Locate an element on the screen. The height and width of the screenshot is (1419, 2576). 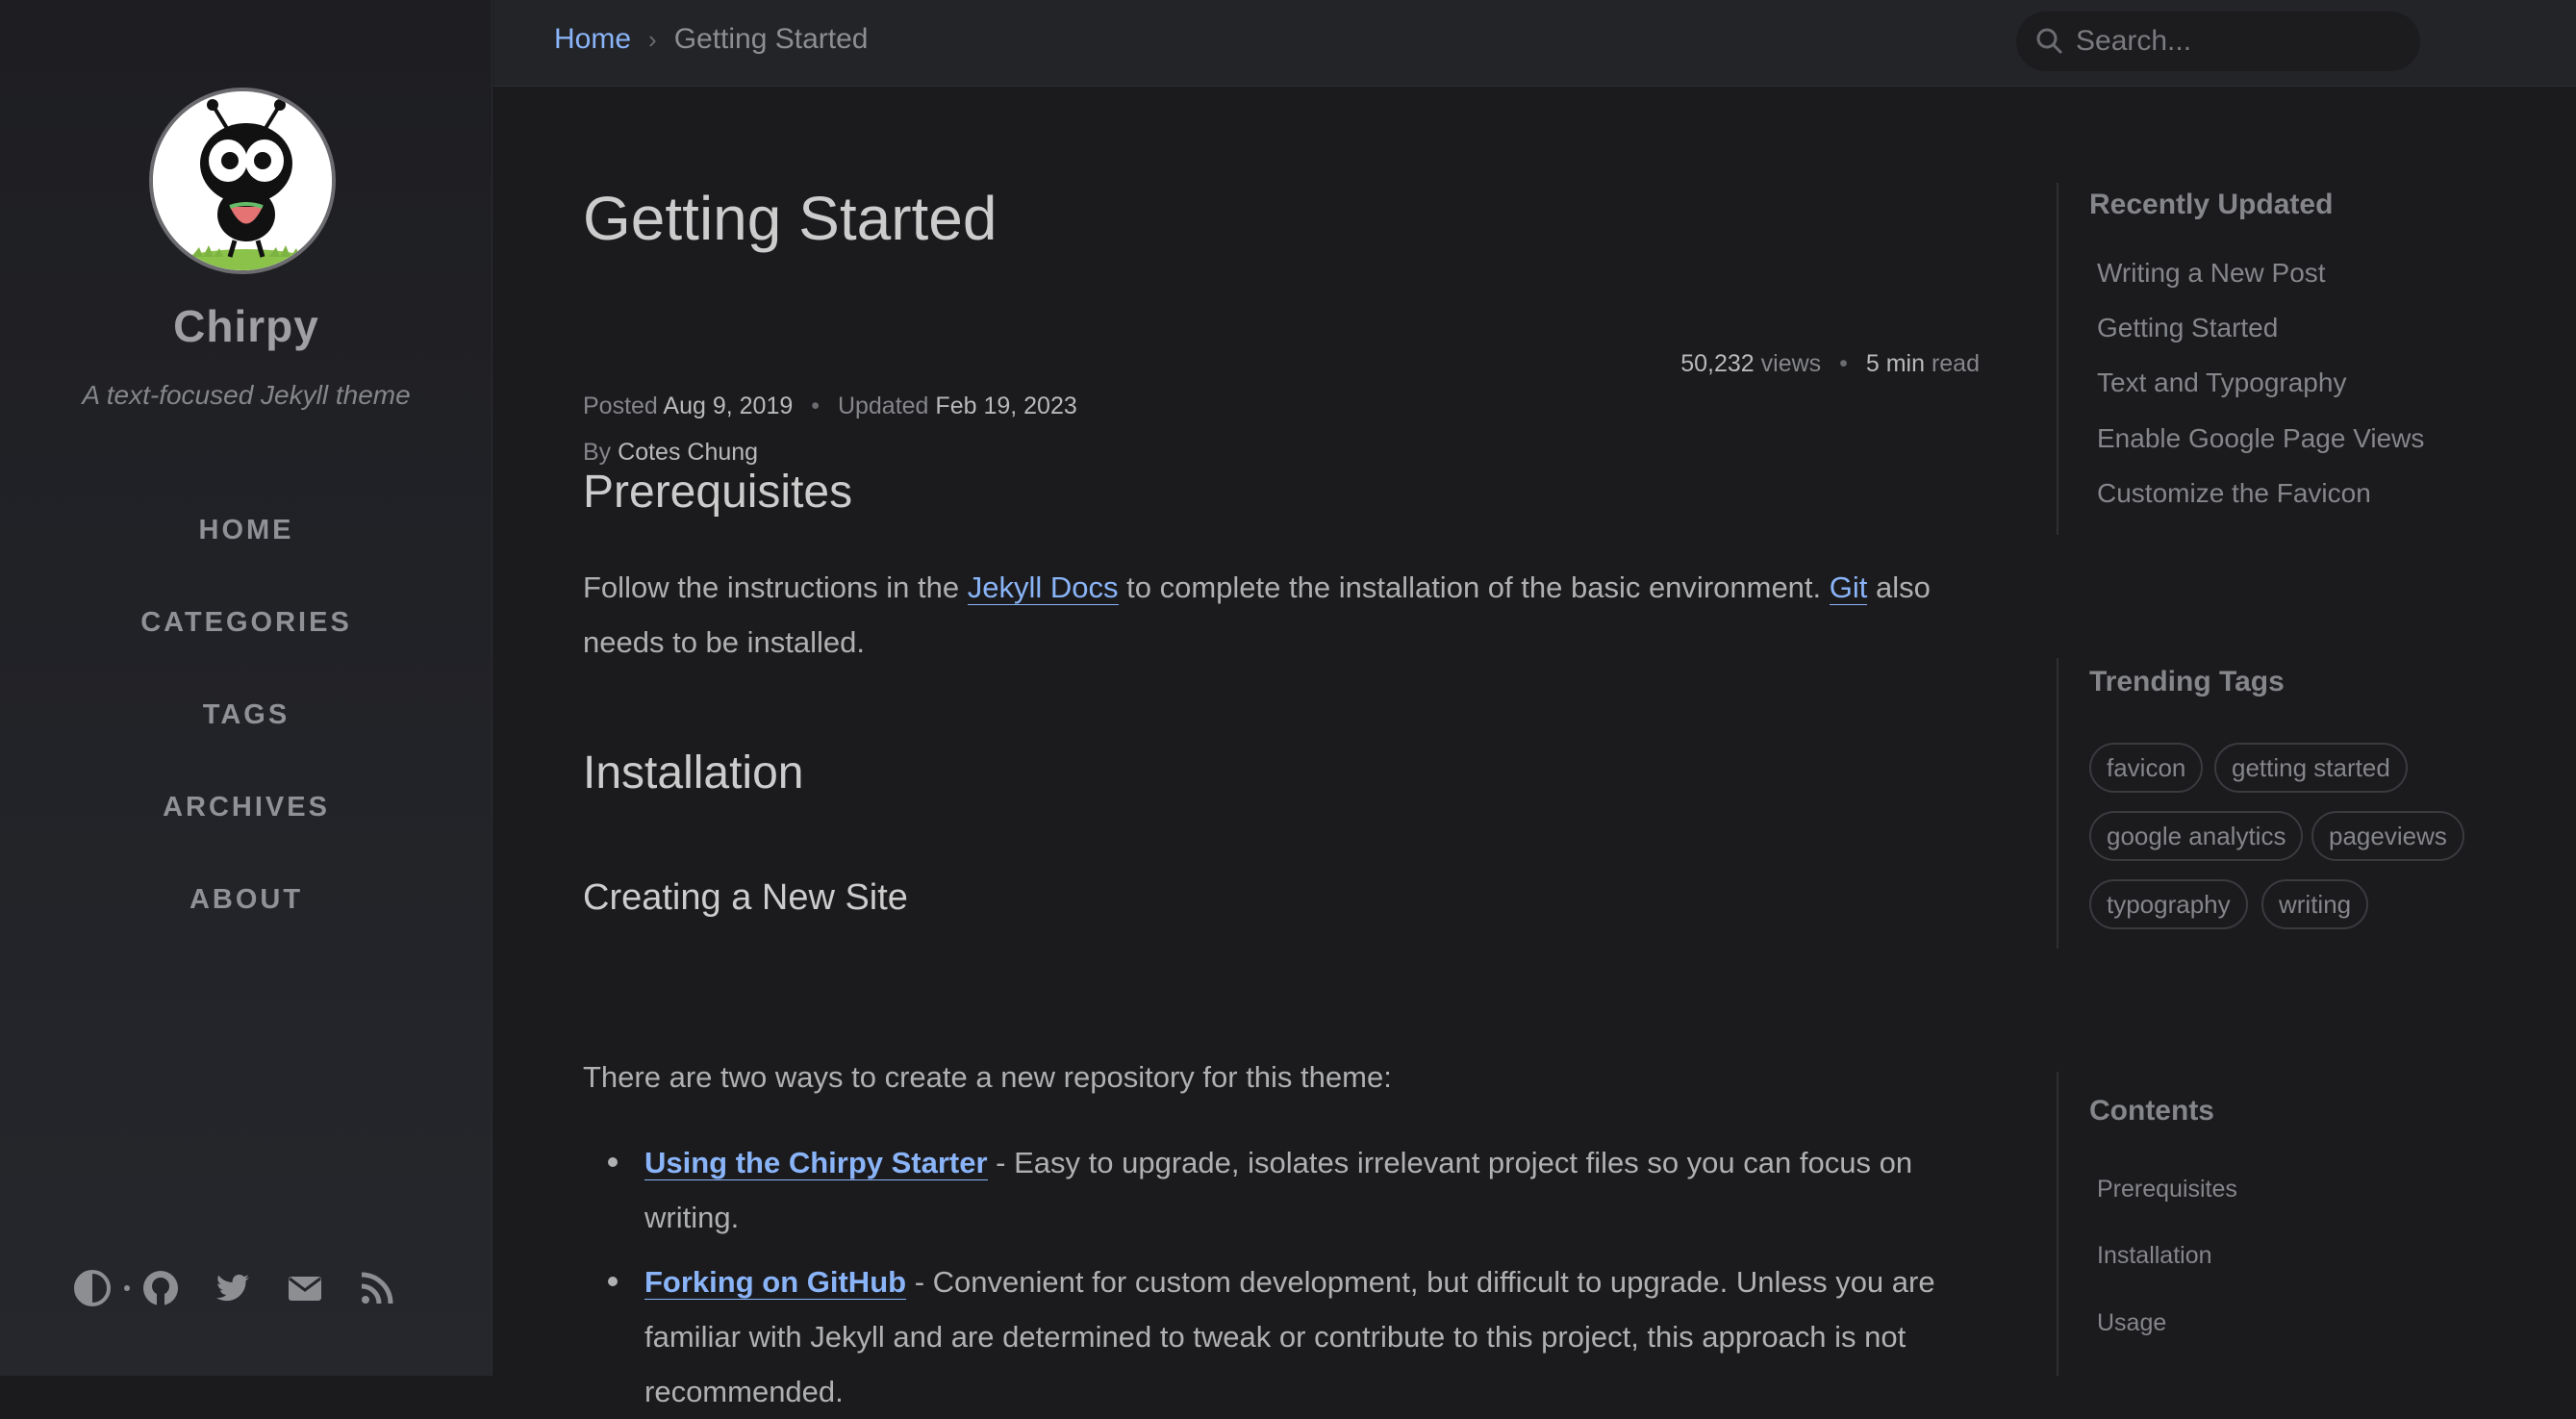
toc-item-usage: Usage is located at coordinates (2131, 1323).